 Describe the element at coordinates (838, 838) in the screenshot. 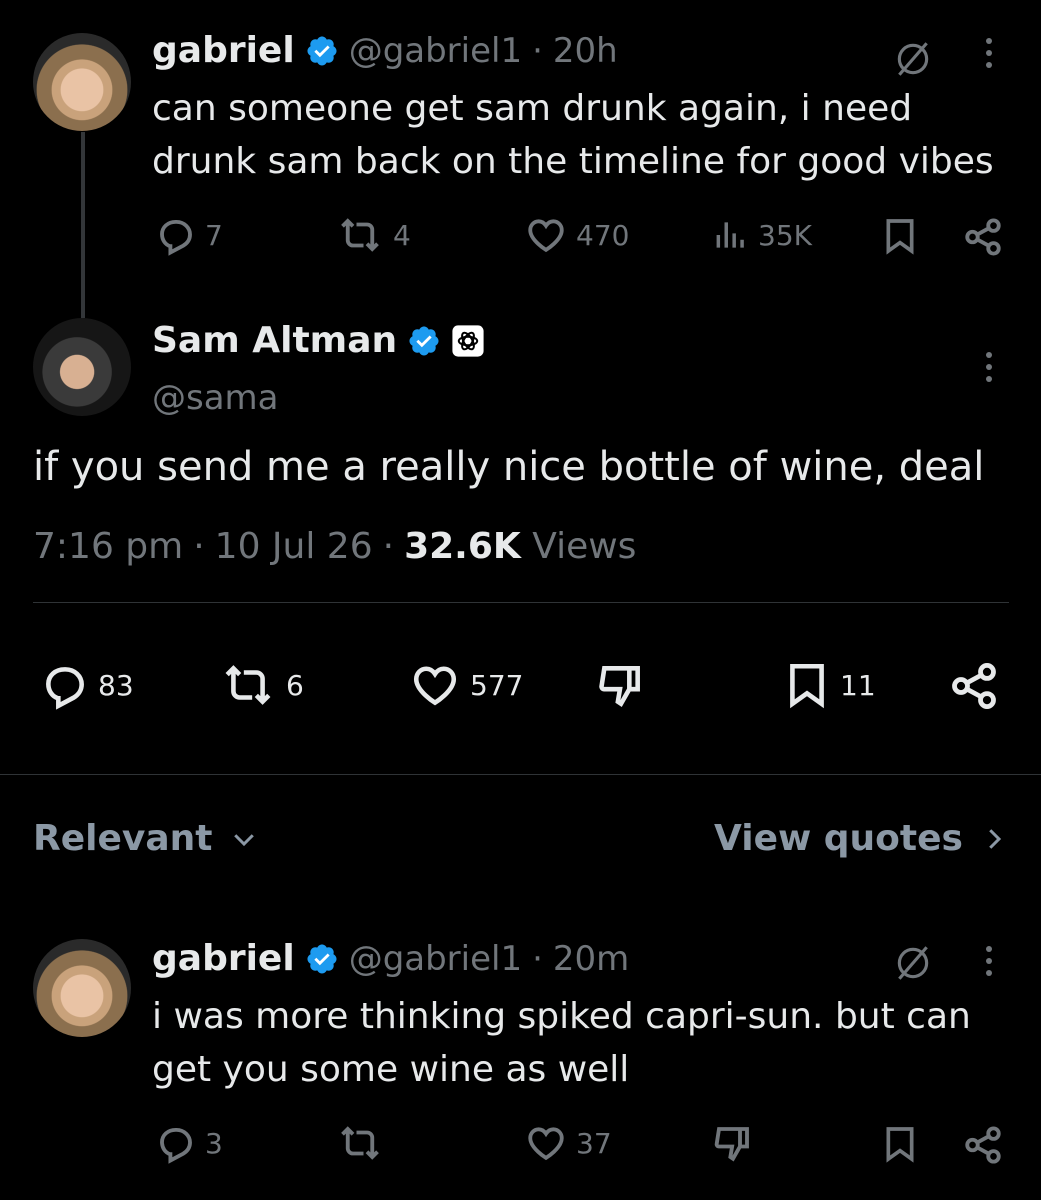

I see `view-quotes-label: View quotes` at that location.